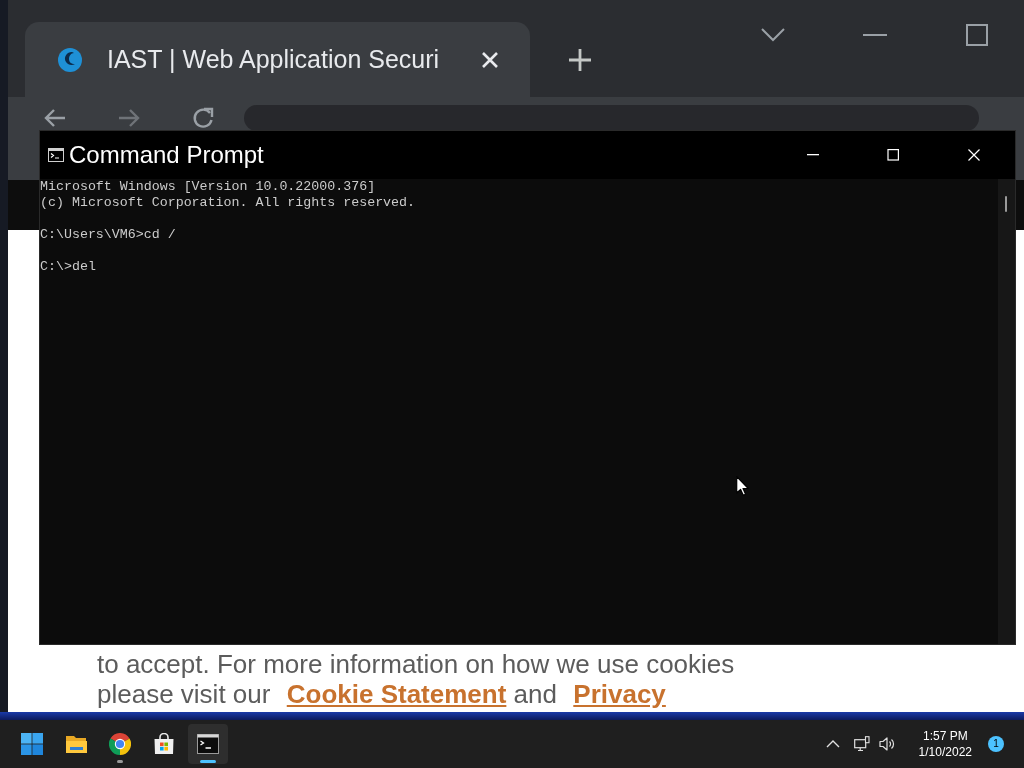  I want to click on folder-icon, so click(76, 744).